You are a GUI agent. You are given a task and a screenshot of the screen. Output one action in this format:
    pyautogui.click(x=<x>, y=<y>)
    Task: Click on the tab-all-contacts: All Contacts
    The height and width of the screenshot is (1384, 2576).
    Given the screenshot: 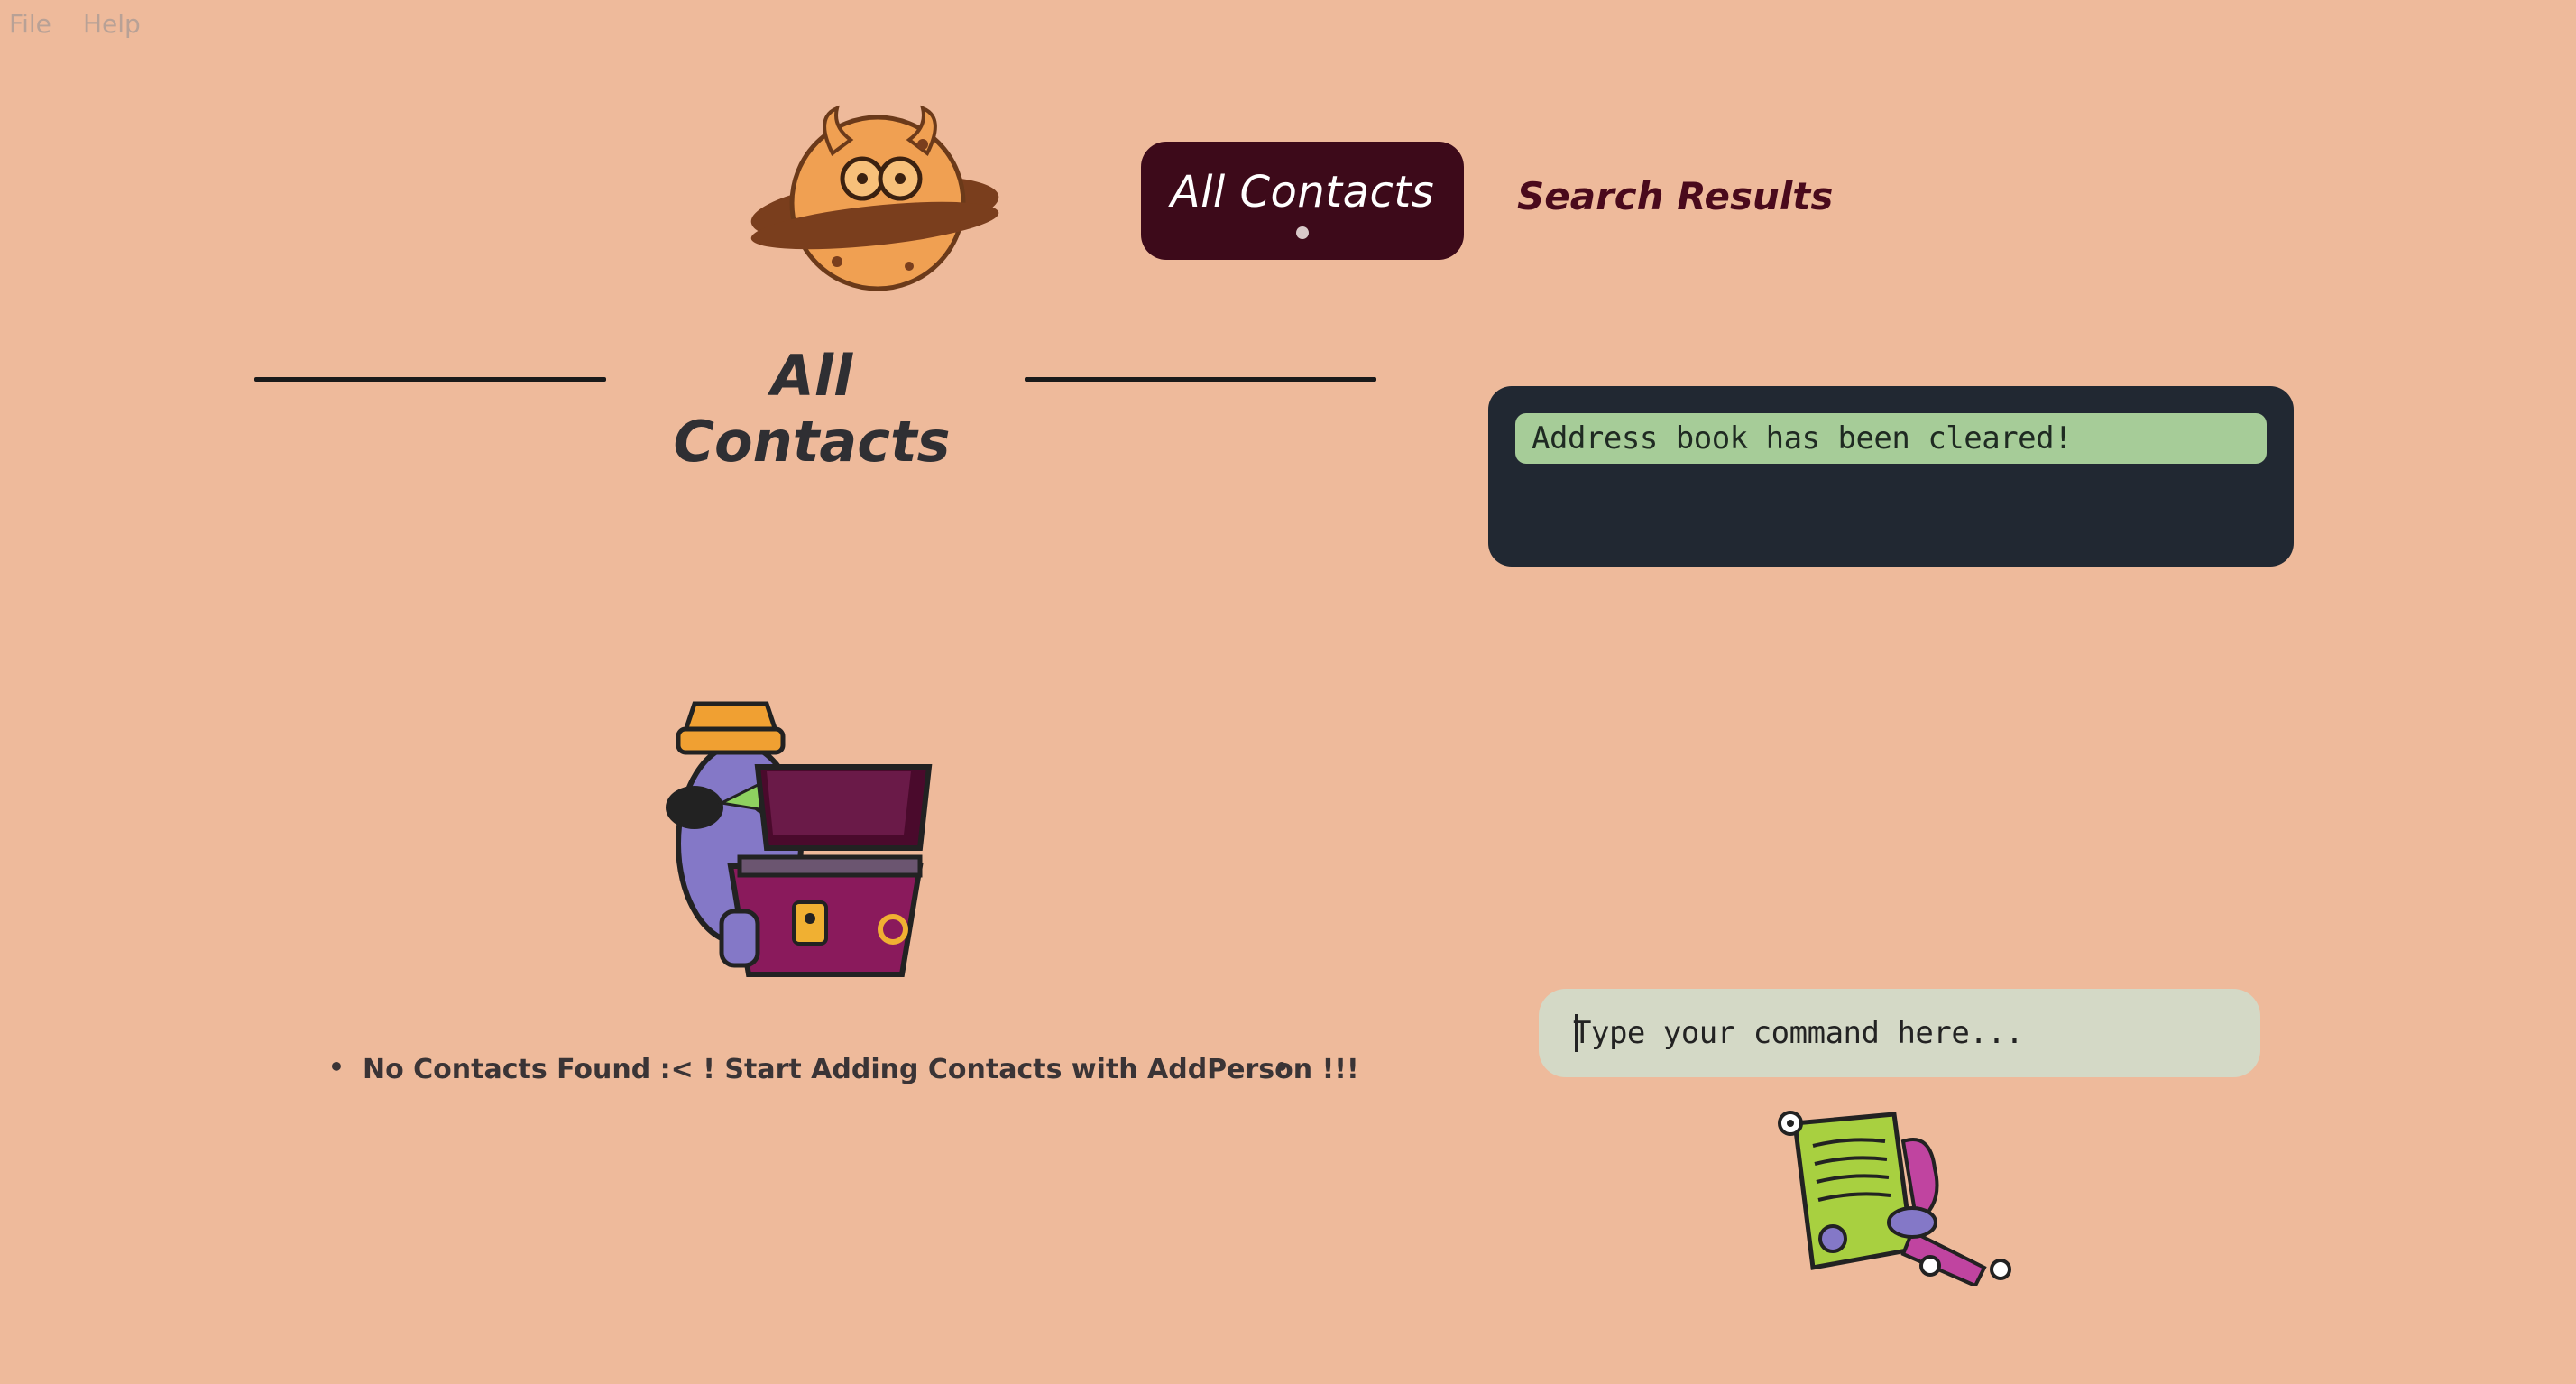 What is the action you would take?
    pyautogui.click(x=1302, y=201)
    